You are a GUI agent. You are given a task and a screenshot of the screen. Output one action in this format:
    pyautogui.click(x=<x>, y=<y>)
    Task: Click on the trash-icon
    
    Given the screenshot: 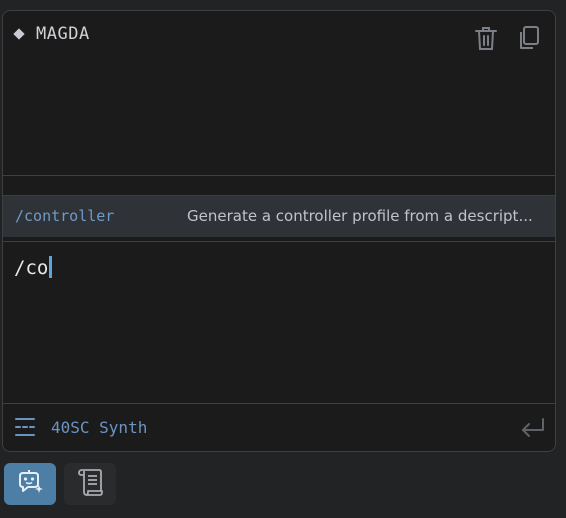 What is the action you would take?
    pyautogui.click(x=486, y=38)
    